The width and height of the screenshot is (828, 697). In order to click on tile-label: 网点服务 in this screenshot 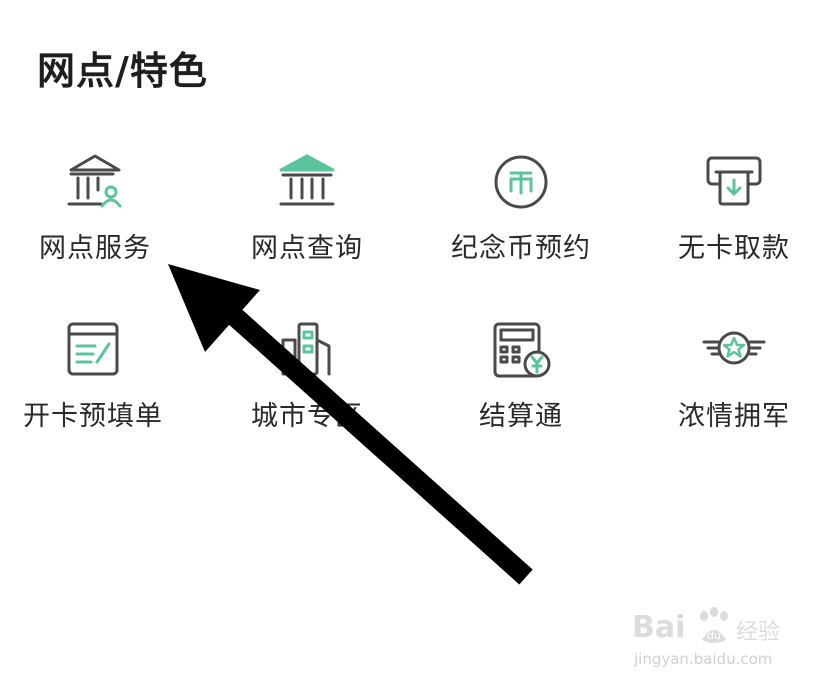, I will do `click(95, 248)`.